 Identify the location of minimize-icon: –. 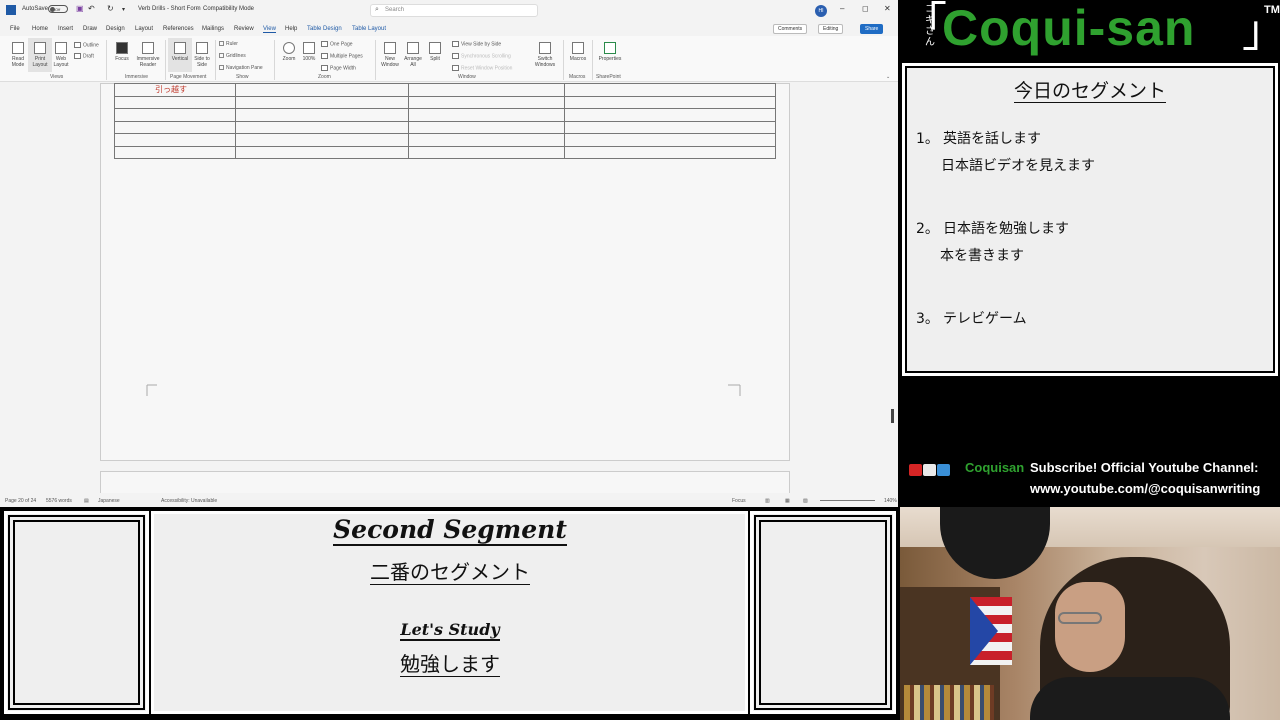
(842, 8).